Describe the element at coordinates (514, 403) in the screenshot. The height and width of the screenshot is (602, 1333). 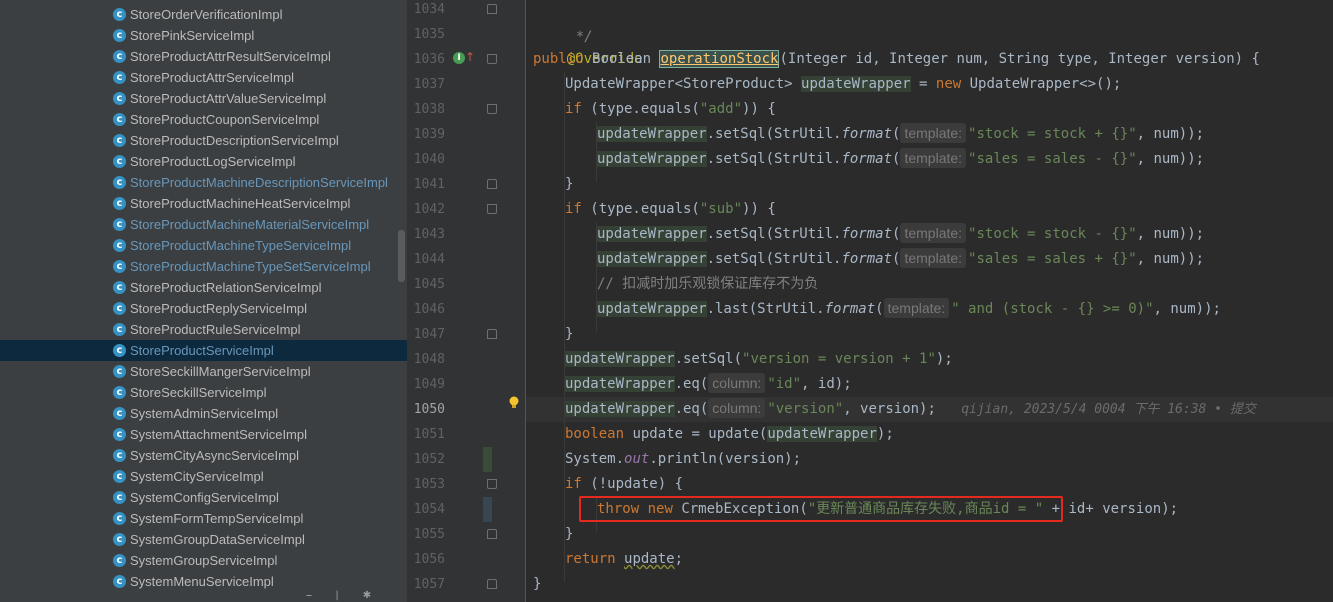
I see `lightbulb-icon` at that location.